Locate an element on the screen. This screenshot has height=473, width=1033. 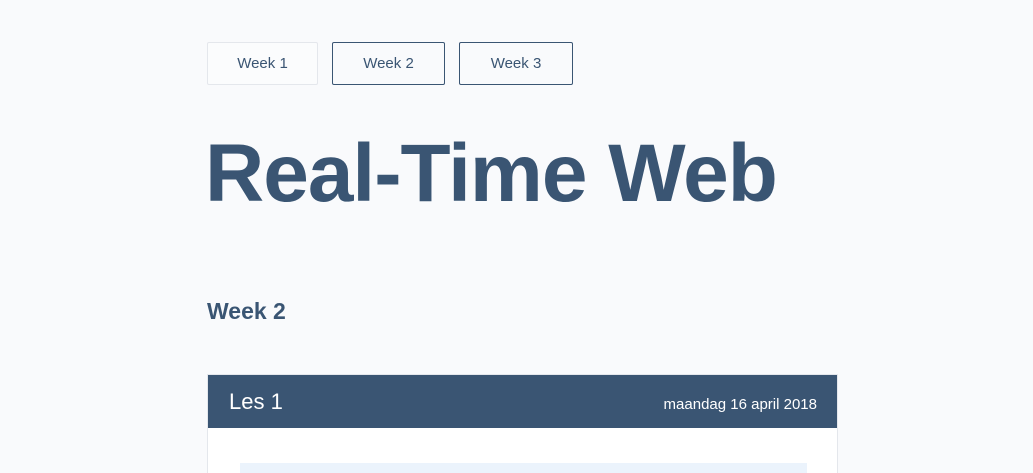
lesson-content-block is located at coordinates (523, 468).